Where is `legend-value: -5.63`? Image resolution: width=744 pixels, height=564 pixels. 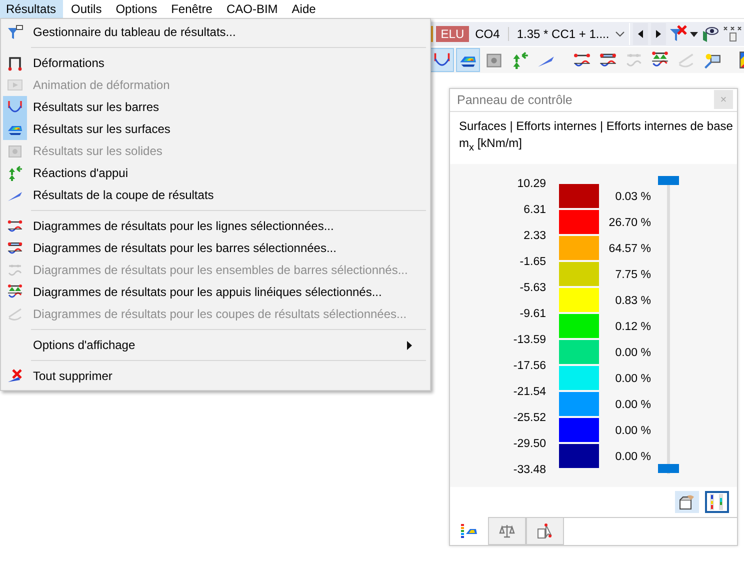 legend-value: -5.63 is located at coordinates (533, 288).